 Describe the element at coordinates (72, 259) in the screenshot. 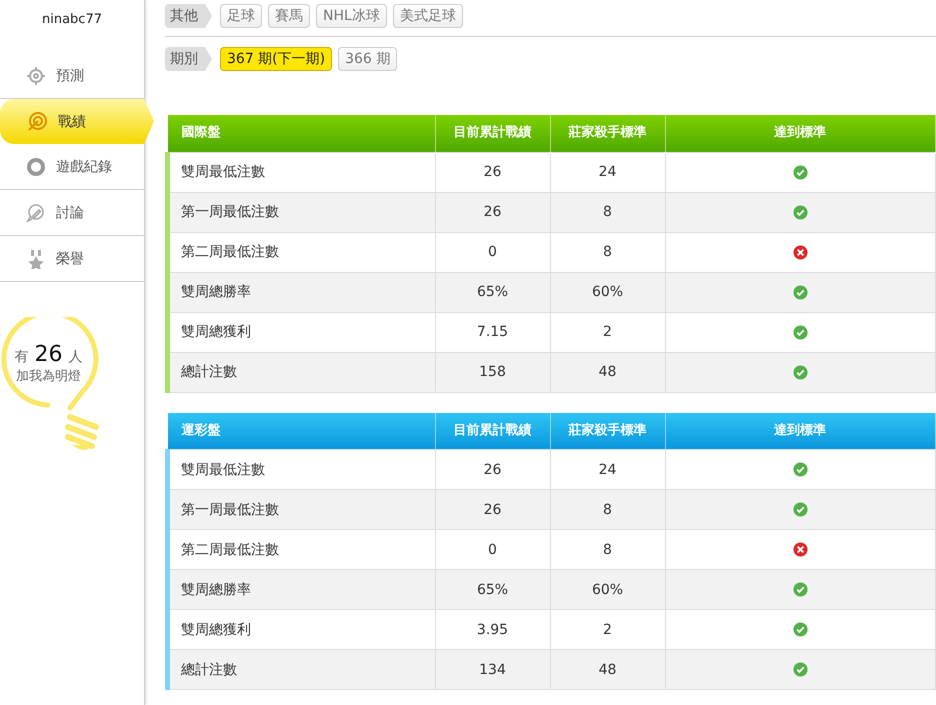

I see `nav-item: 榮譽` at that location.